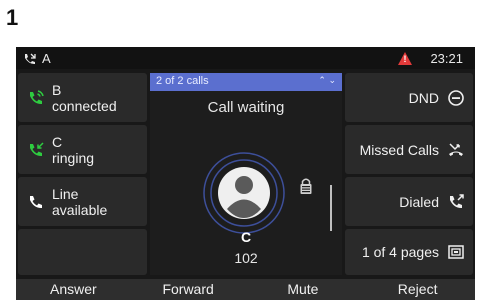 Image resolution: width=484 pixels, height=300 pixels. I want to click on call-connected-icon, so click(37, 96).